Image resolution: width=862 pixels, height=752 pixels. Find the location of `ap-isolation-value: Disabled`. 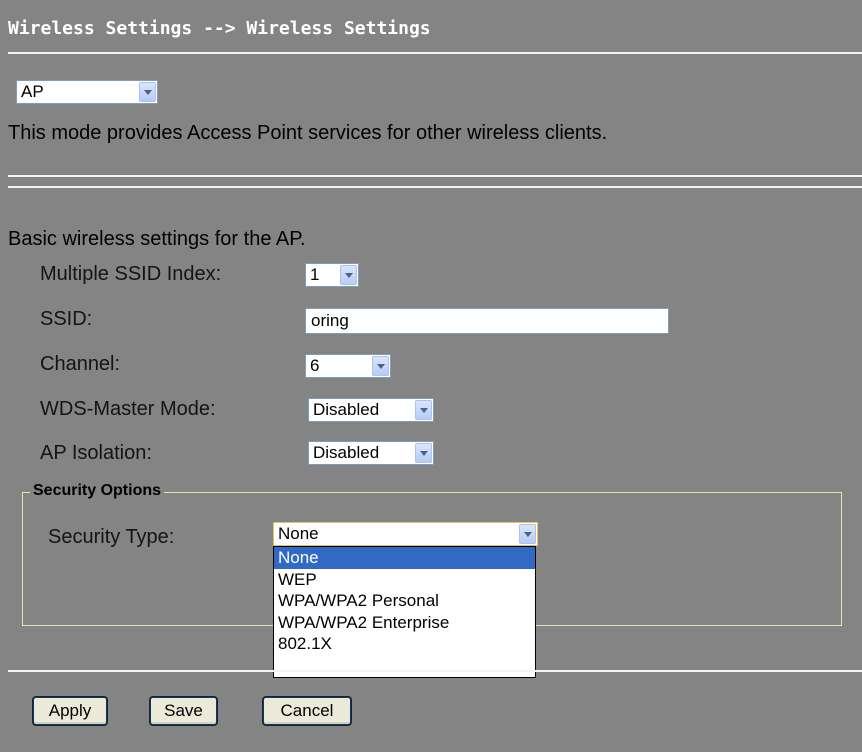

ap-isolation-value: Disabled is located at coordinates (346, 452).